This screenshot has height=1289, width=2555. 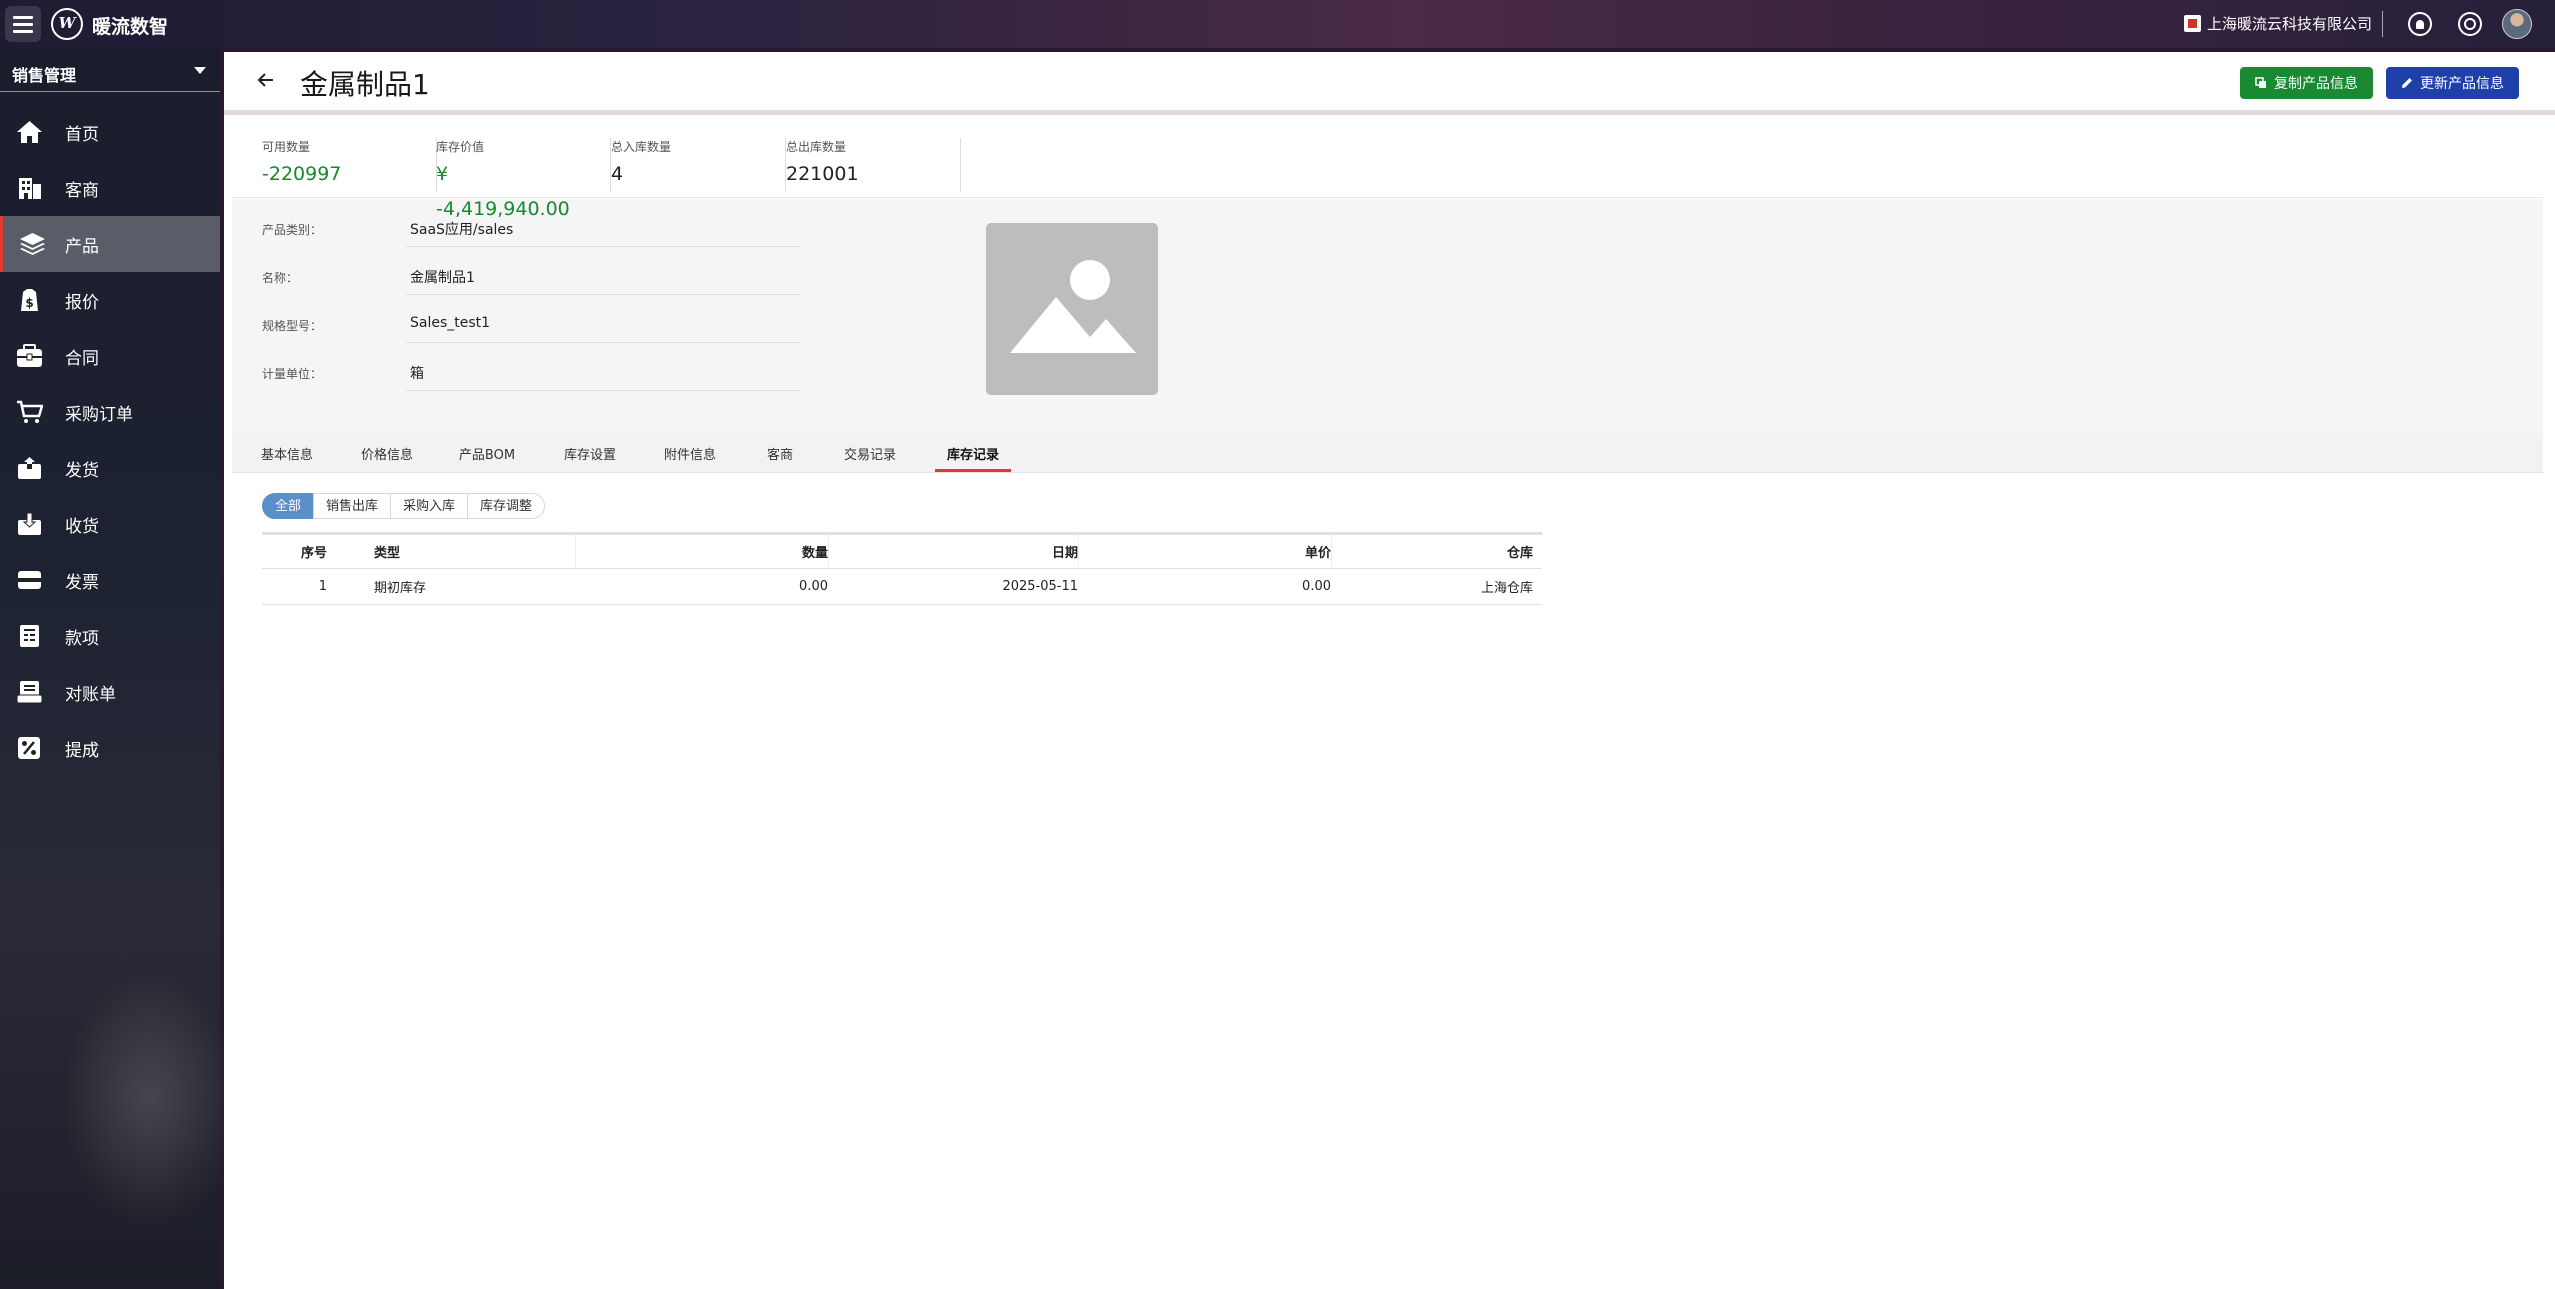 I want to click on module-selector: 销售管理, so click(x=110, y=70).